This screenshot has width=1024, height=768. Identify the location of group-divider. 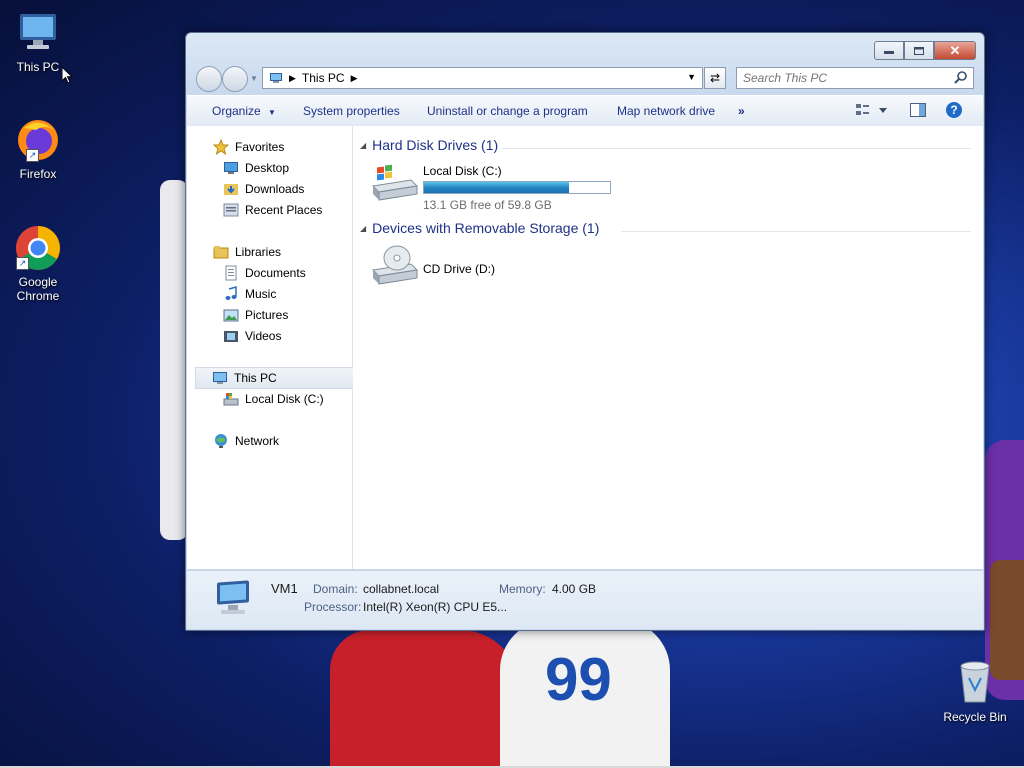
(736, 148).